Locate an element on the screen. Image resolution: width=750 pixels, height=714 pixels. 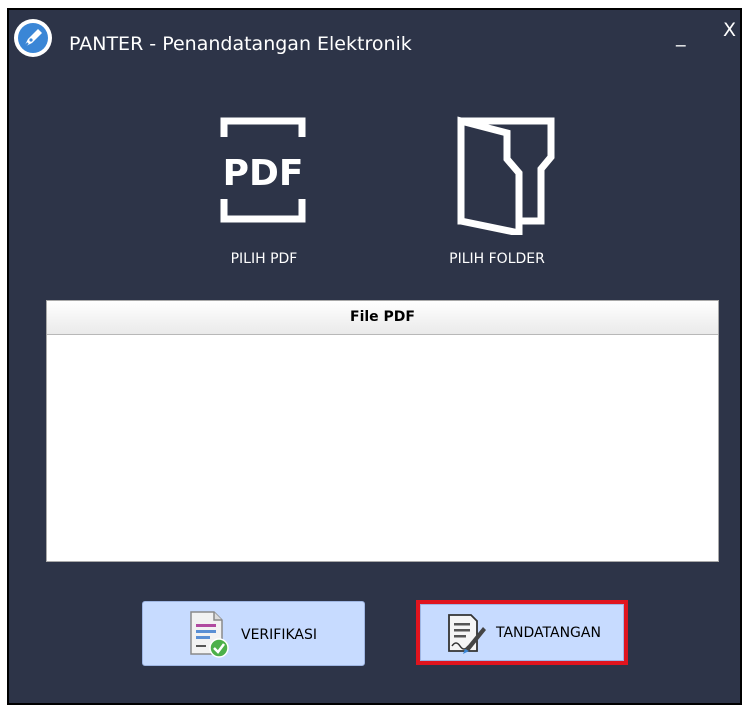
close-button: X is located at coordinates (729, 30).